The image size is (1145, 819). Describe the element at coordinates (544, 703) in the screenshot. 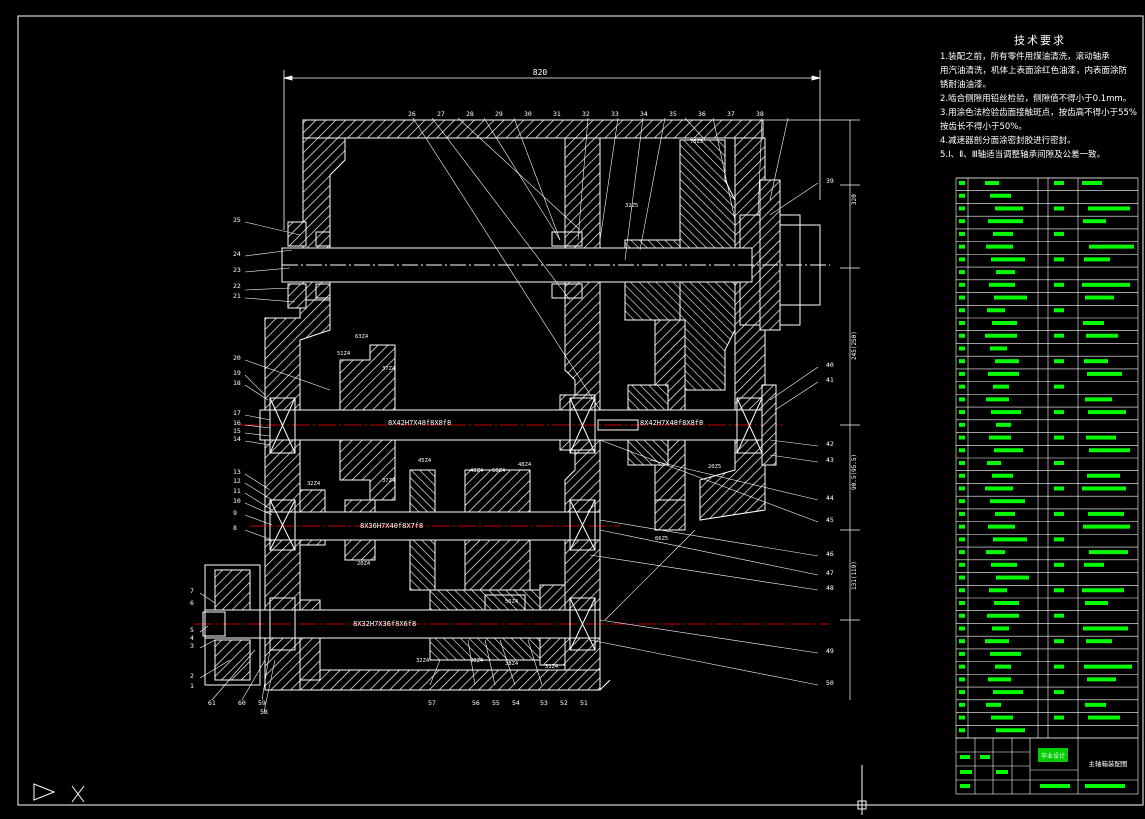

I see `balloon-bottom: 53` at that location.